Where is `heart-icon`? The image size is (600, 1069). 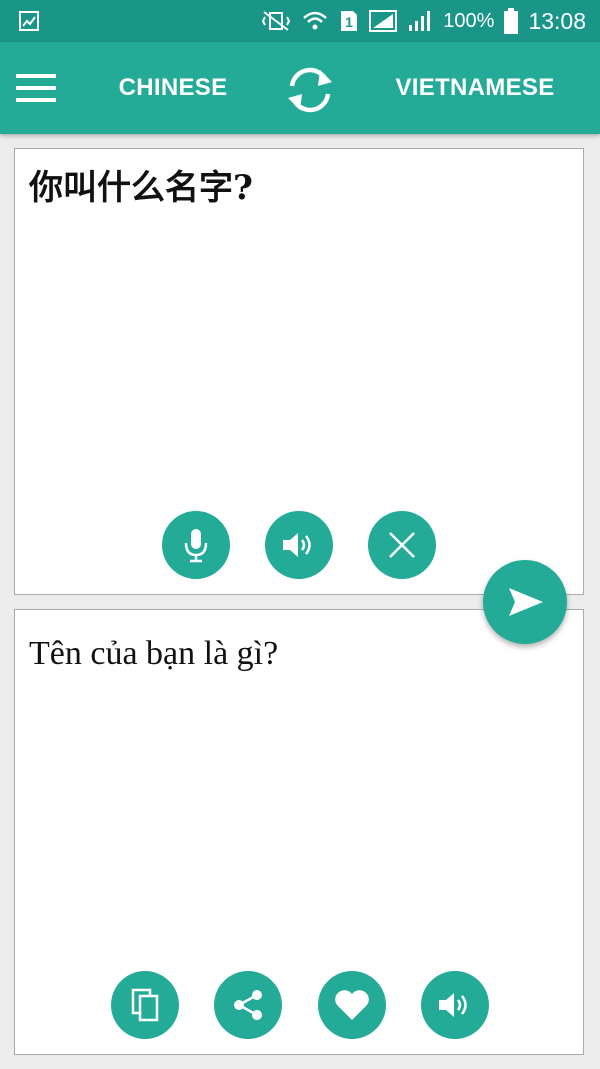
heart-icon is located at coordinates (352, 1005).